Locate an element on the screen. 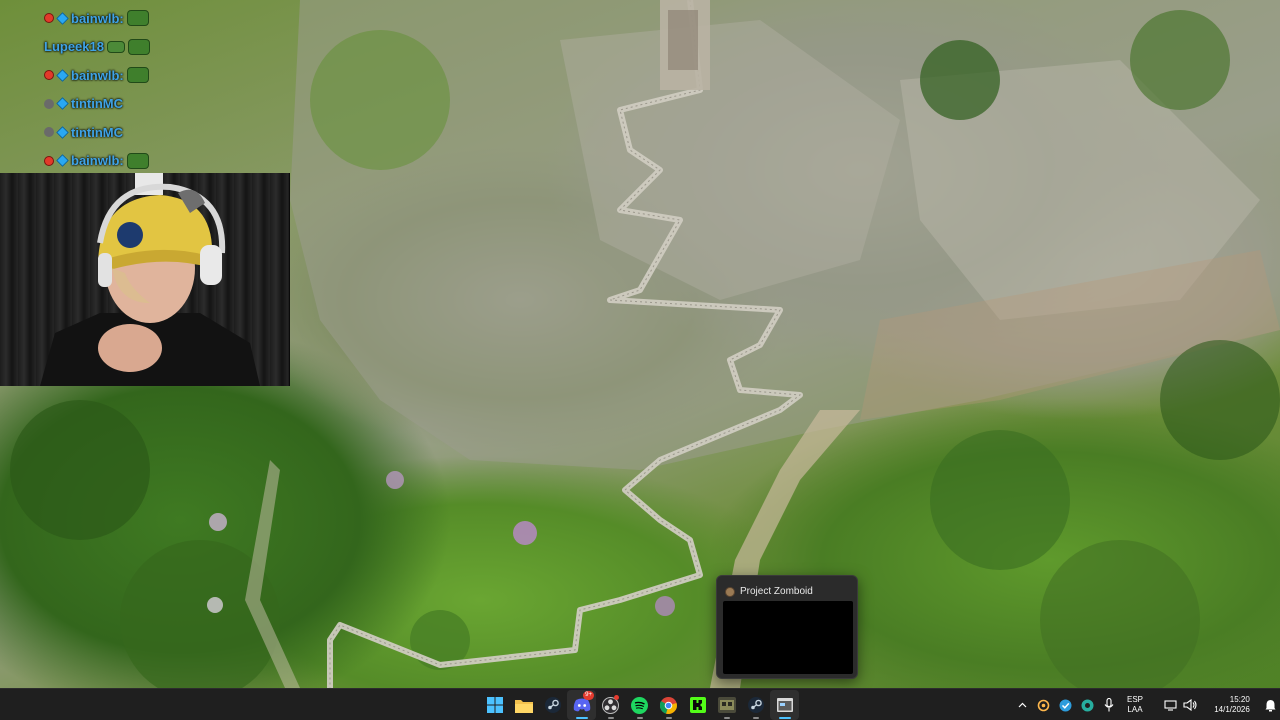 This screenshot has height=720, width=1280. taskbar-discord: 9+ is located at coordinates (581, 705).